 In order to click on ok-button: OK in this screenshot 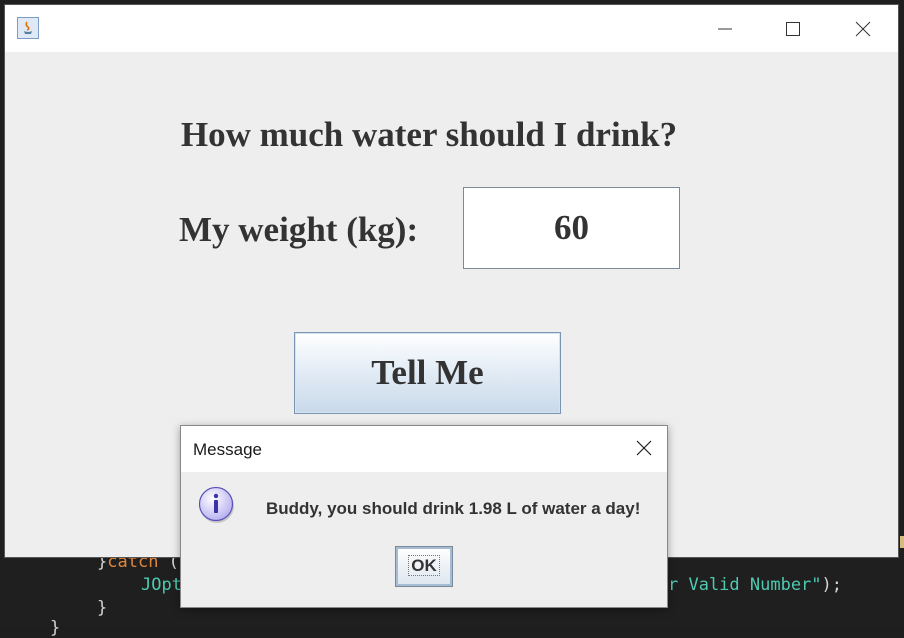, I will do `click(424, 566)`.